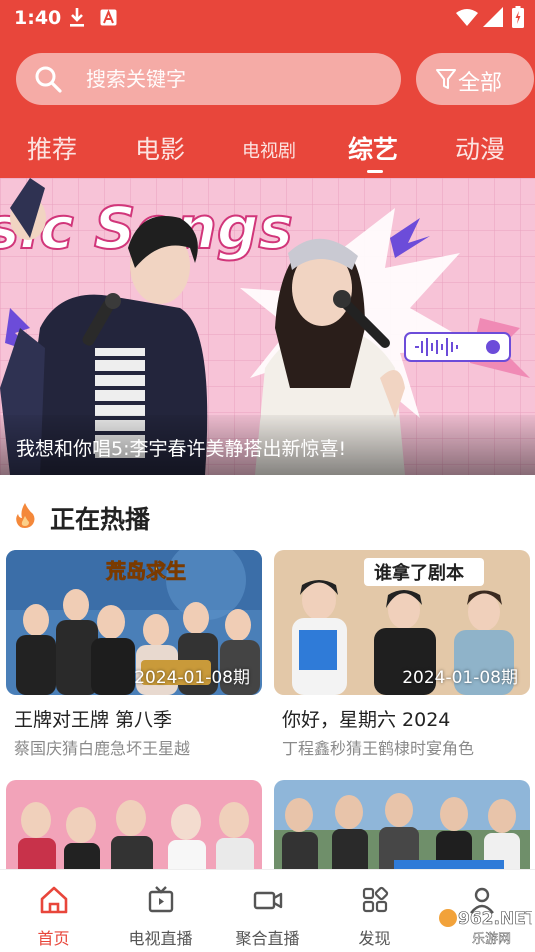 This screenshot has height=952, width=535. Describe the element at coordinates (267, 911) in the screenshot. I see `nav-aggregate-live: 聚合直播` at that location.